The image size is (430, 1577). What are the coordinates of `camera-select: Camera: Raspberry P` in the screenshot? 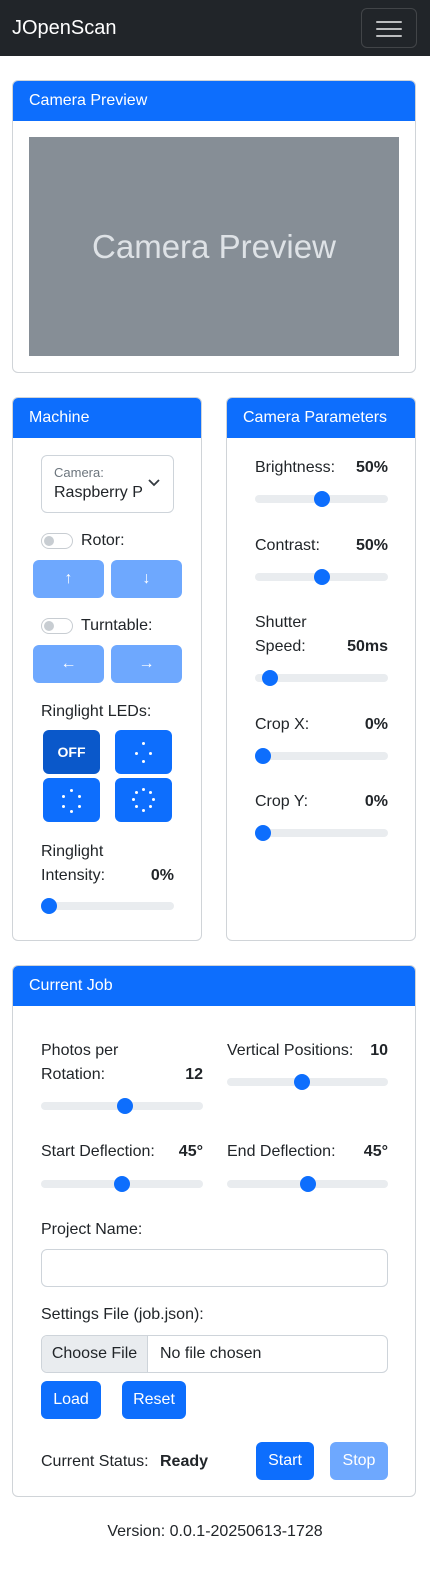 It's located at (107, 484).